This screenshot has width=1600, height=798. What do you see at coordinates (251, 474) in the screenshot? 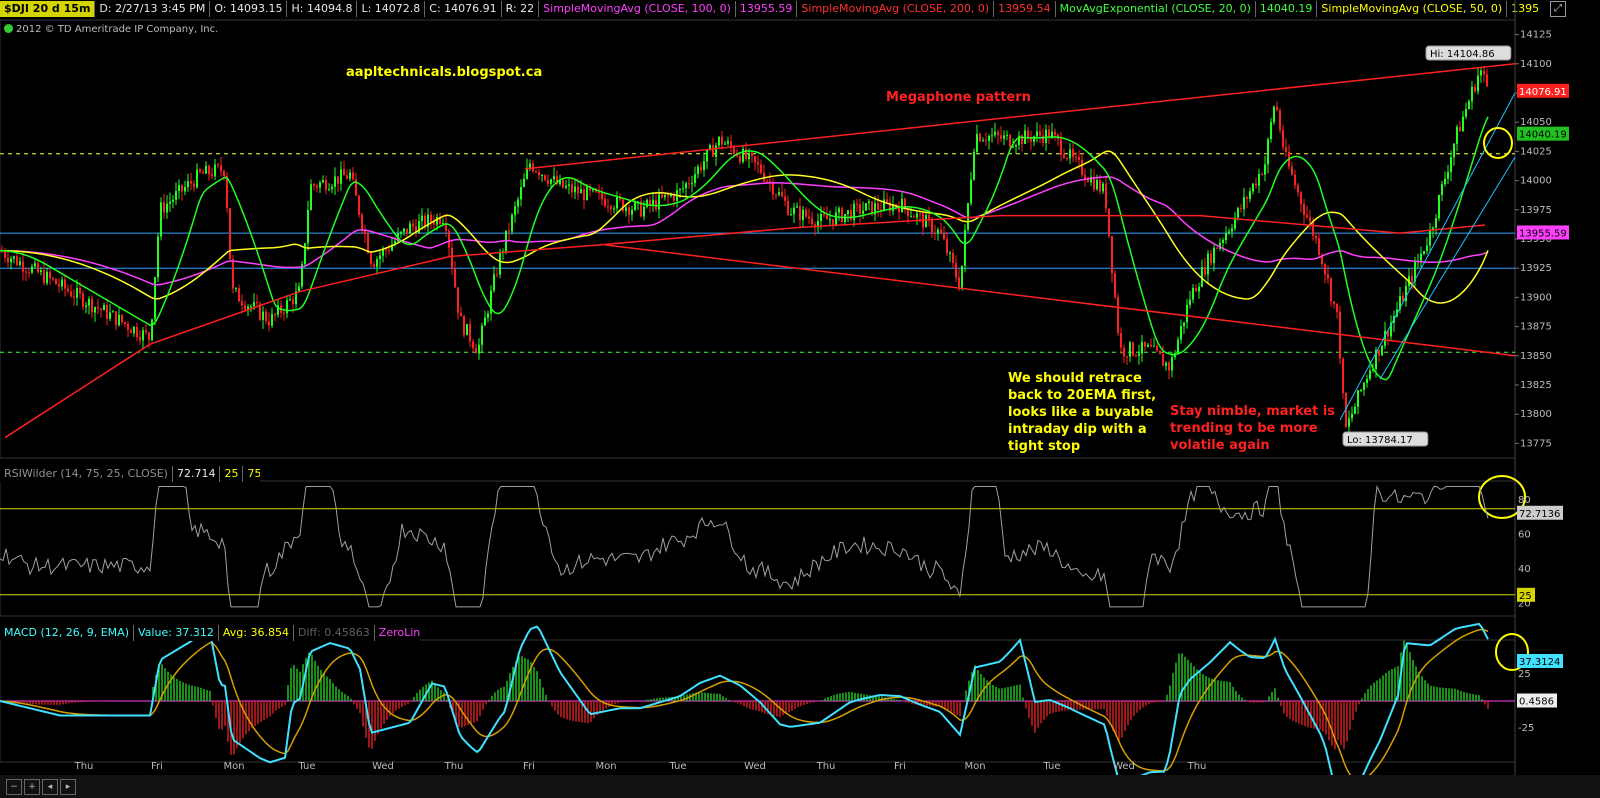
I see `rsi-overbought: 75` at bounding box center [251, 474].